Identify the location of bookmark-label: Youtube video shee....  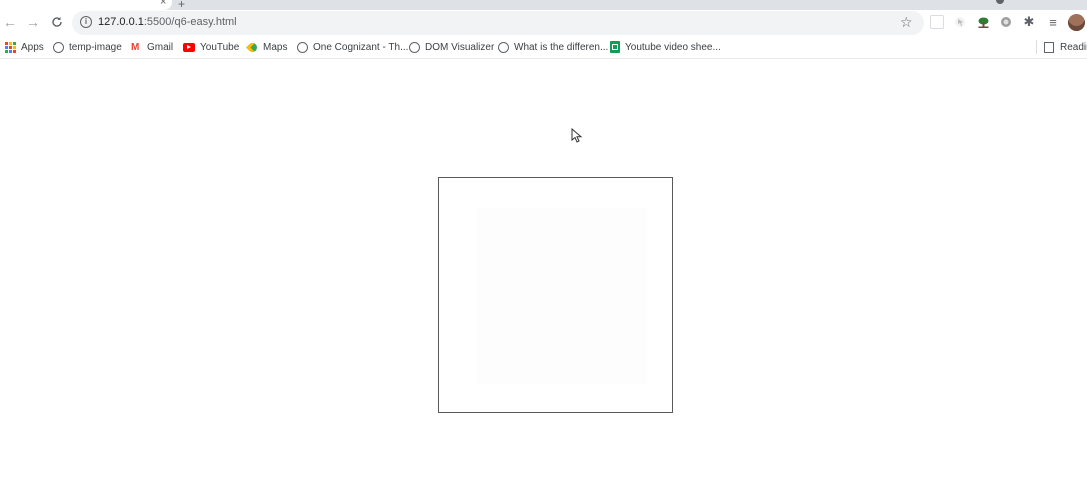
(673, 47).